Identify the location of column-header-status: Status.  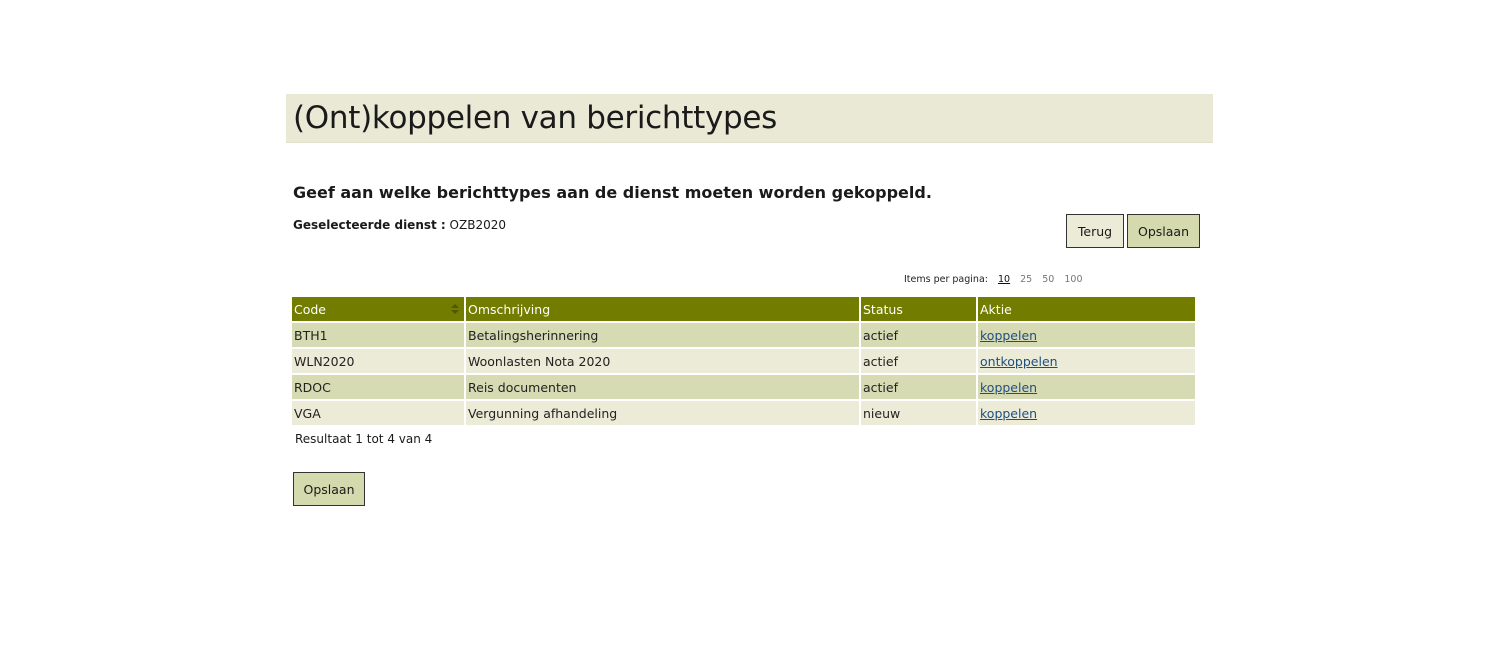
(918, 309).